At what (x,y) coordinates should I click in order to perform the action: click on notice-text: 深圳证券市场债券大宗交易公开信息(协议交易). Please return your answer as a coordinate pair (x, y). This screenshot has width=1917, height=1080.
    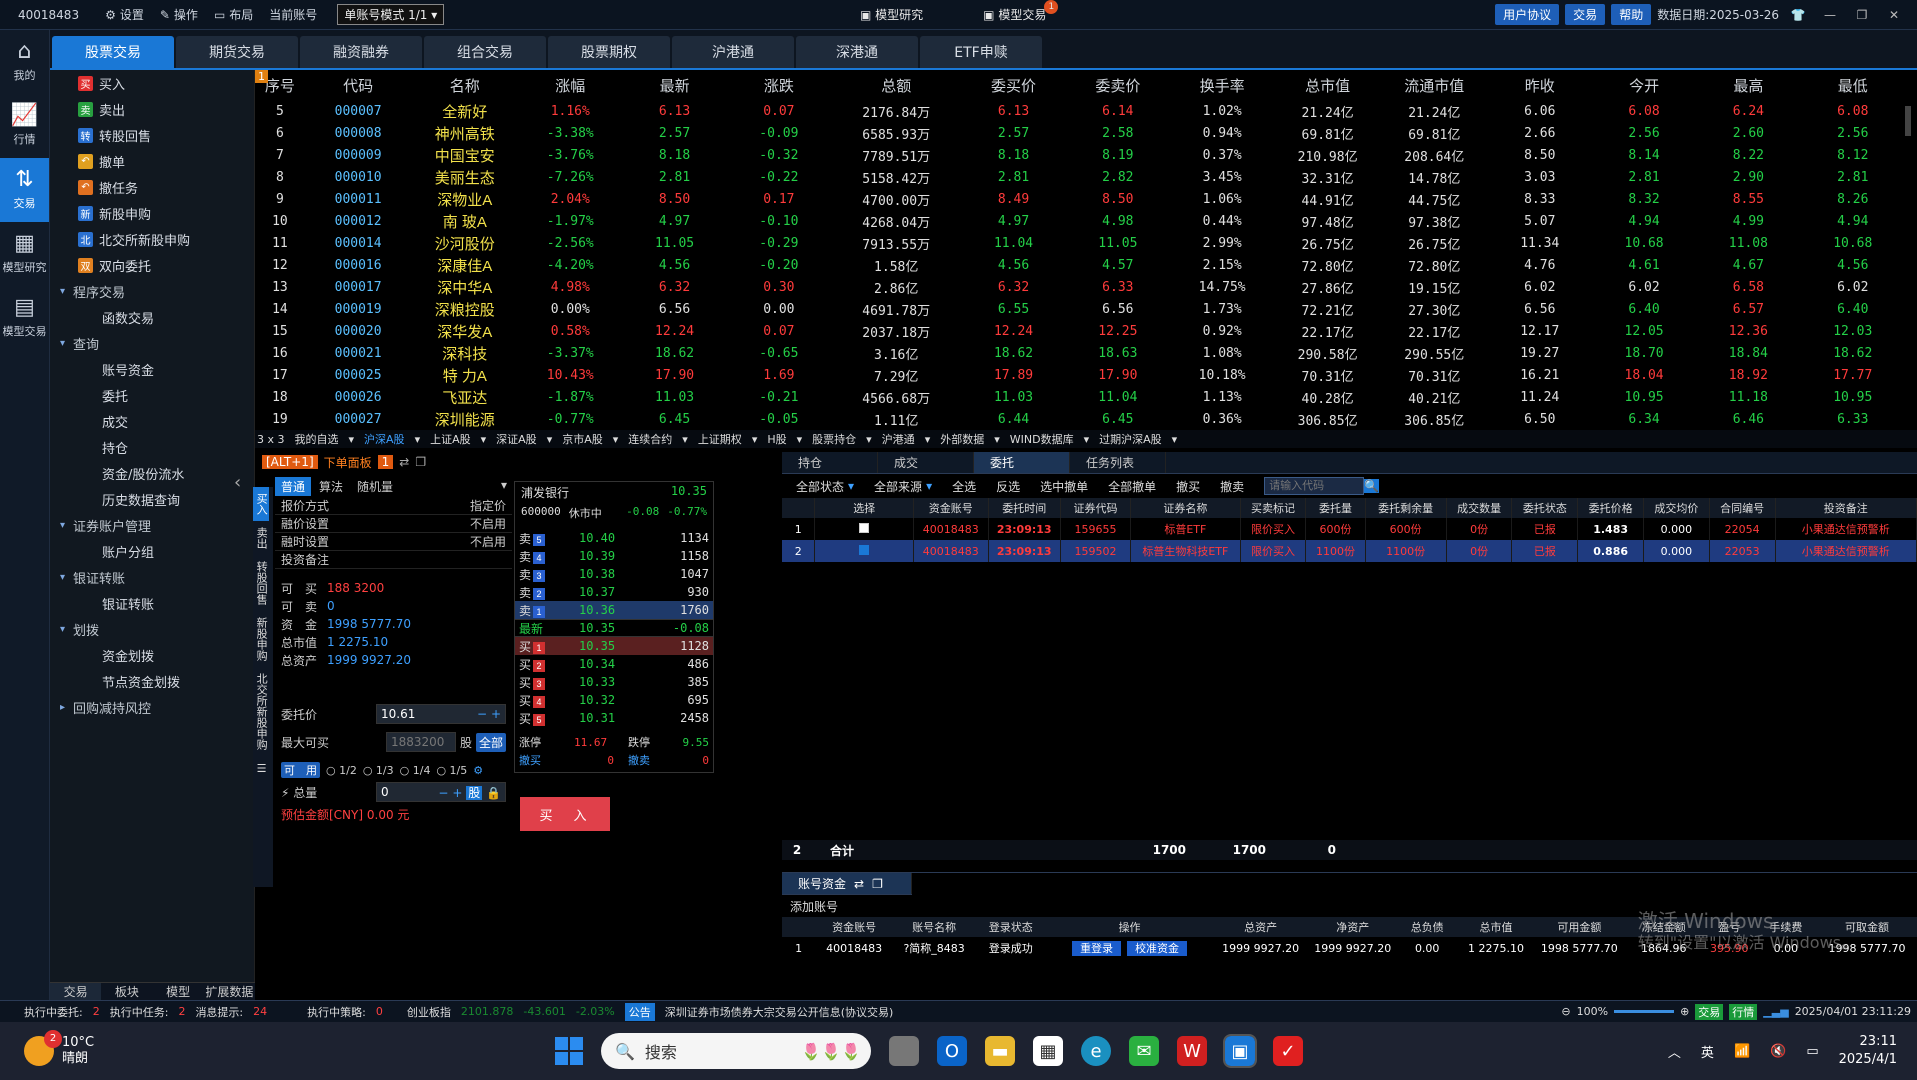
    Looking at the image, I should click on (779, 1012).